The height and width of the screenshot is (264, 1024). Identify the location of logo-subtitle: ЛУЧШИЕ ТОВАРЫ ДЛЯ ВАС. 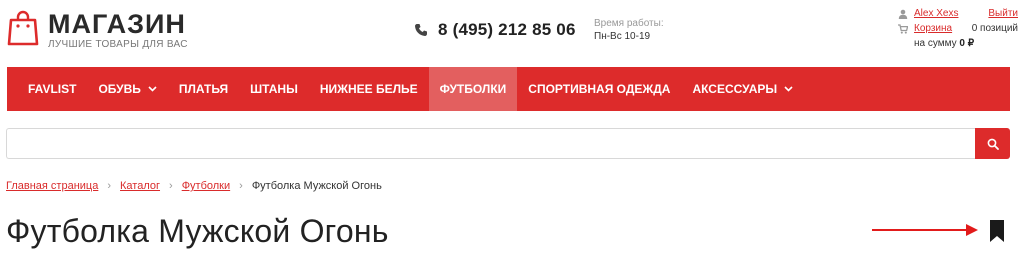
(118, 44).